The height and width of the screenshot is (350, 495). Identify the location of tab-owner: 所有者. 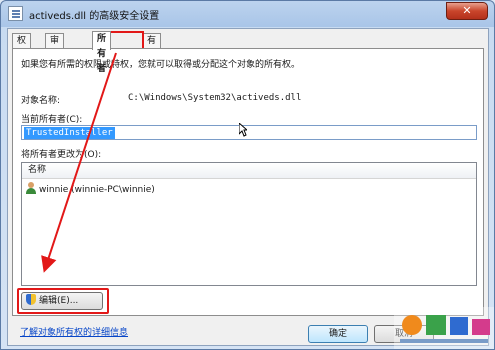
(102, 52).